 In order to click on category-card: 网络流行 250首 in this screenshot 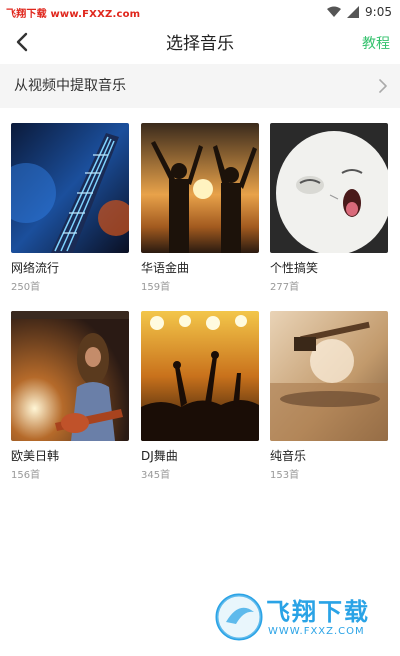, I will do `click(70, 208)`.